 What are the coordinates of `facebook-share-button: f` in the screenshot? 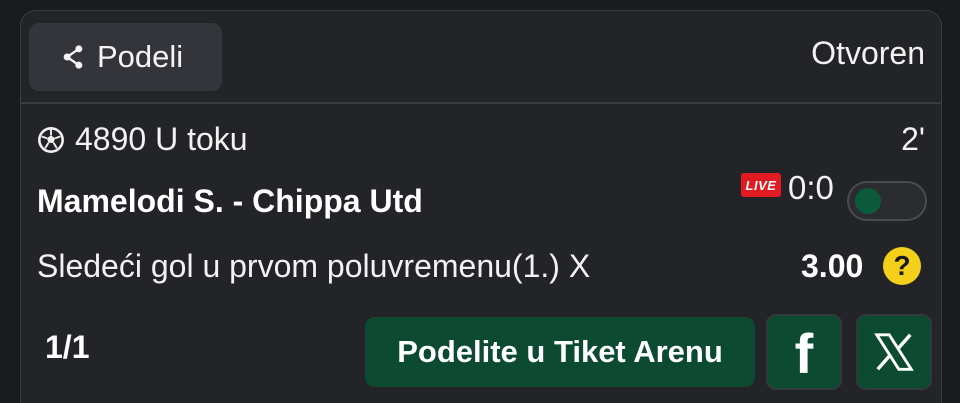 It's located at (804, 352).